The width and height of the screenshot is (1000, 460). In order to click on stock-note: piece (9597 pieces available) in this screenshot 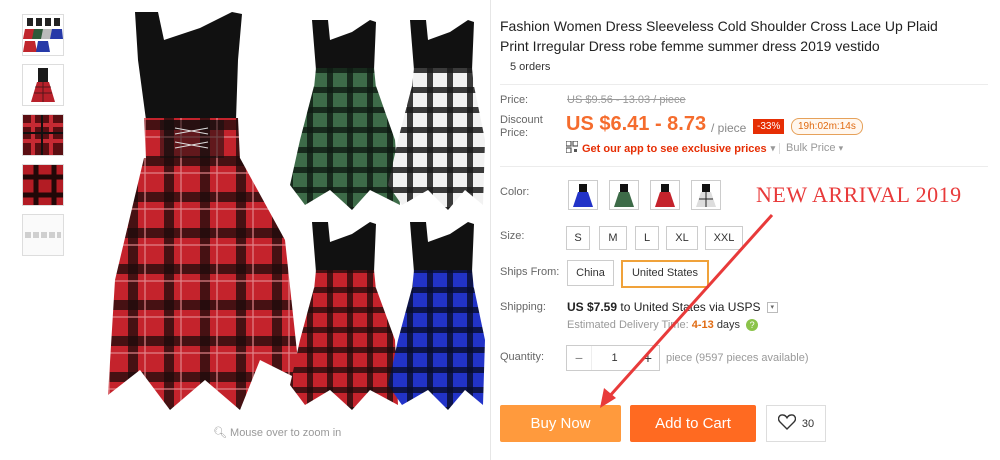, I will do `click(737, 358)`.